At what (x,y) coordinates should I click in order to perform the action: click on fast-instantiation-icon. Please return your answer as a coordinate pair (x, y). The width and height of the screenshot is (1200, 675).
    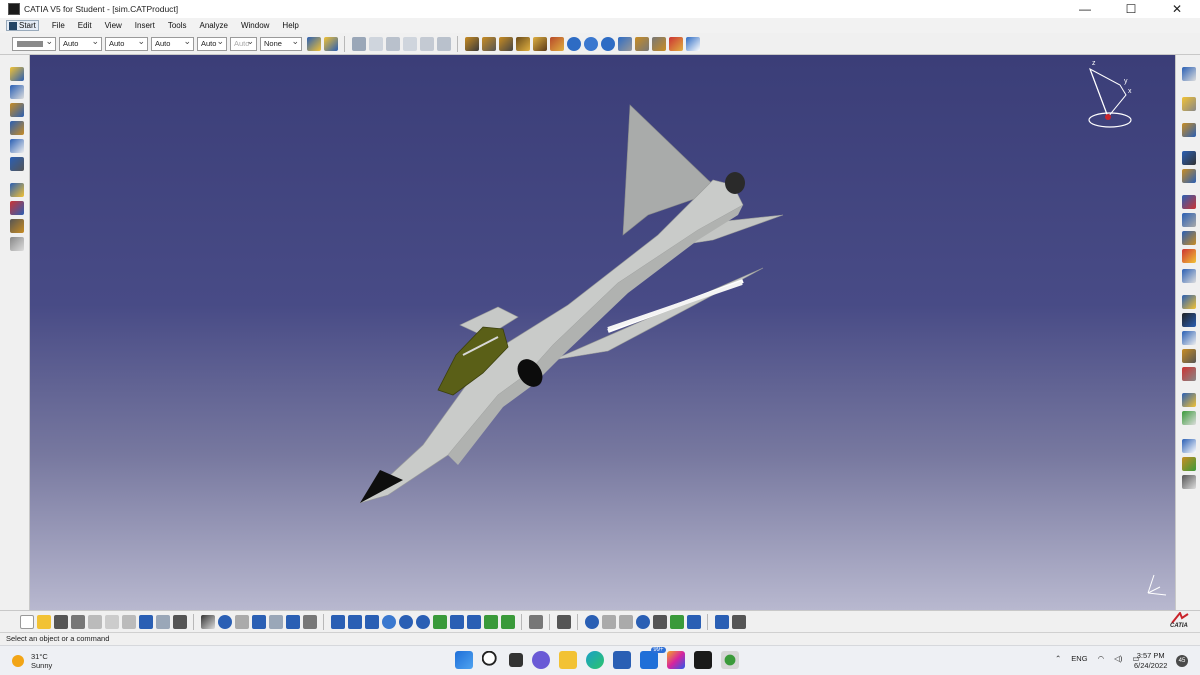
    Looking at the image, I should click on (17, 208).